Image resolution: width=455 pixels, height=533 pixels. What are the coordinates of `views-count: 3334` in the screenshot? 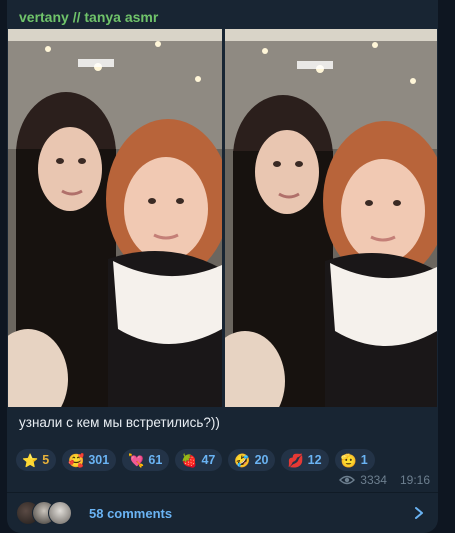 It's located at (373, 480).